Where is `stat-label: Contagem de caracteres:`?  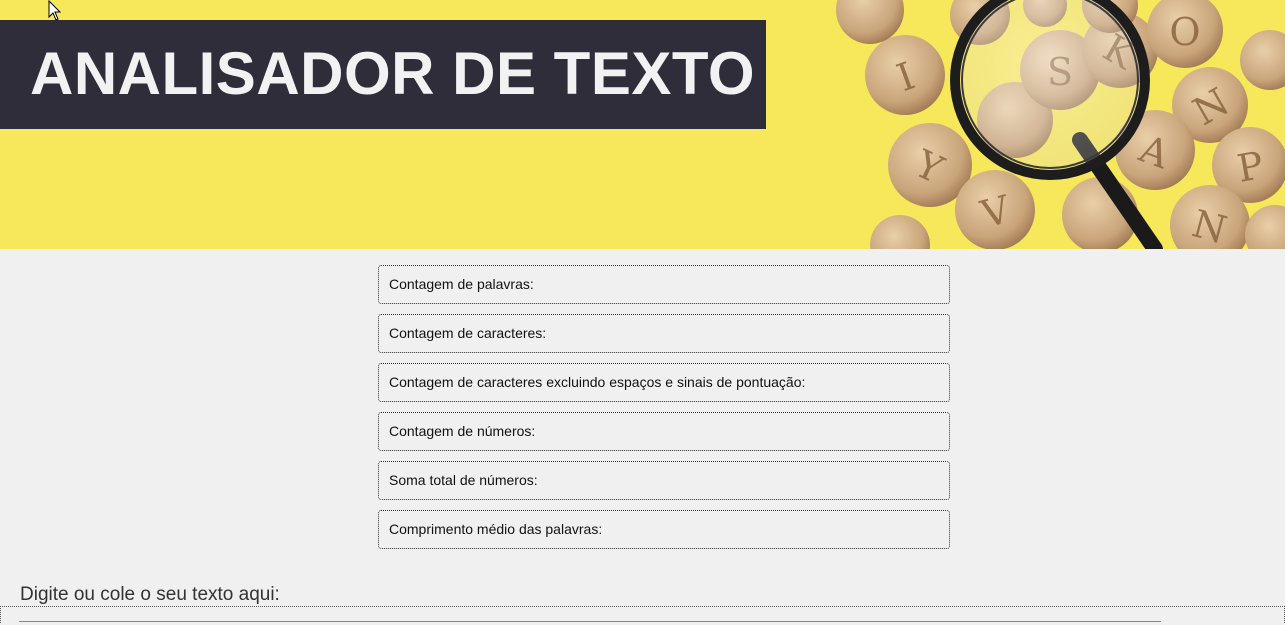
stat-label: Contagem de caracteres: is located at coordinates (468, 333).